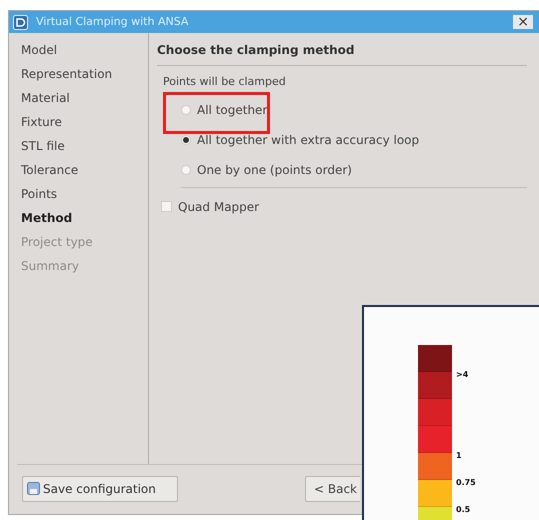 This screenshot has height=520, width=539. What do you see at coordinates (84, 194) in the screenshot?
I see `sidebar-item: Points` at bounding box center [84, 194].